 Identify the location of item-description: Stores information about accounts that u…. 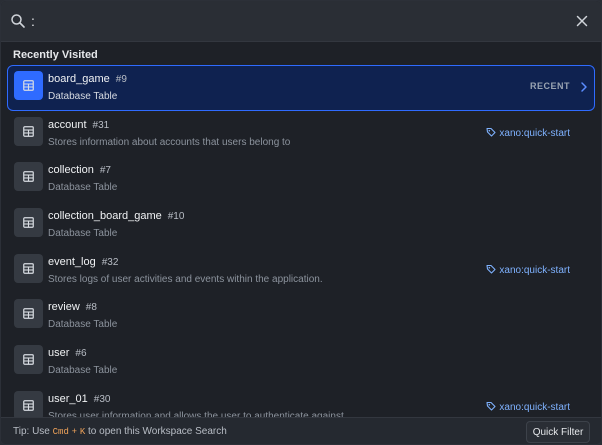
(169, 142).